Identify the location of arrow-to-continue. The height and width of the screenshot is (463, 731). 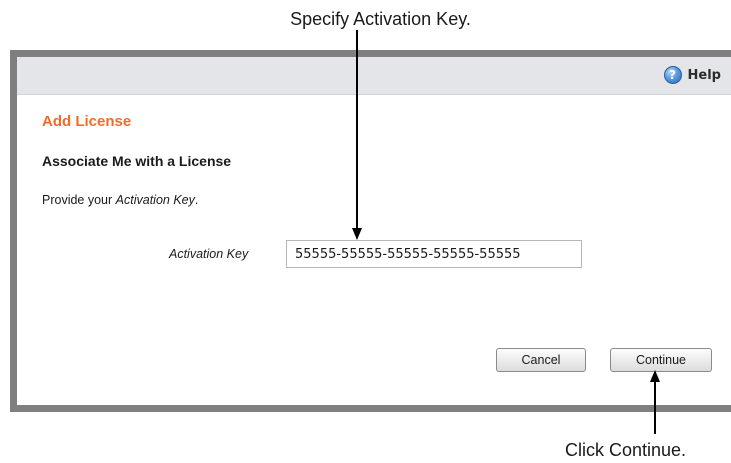
(655, 407).